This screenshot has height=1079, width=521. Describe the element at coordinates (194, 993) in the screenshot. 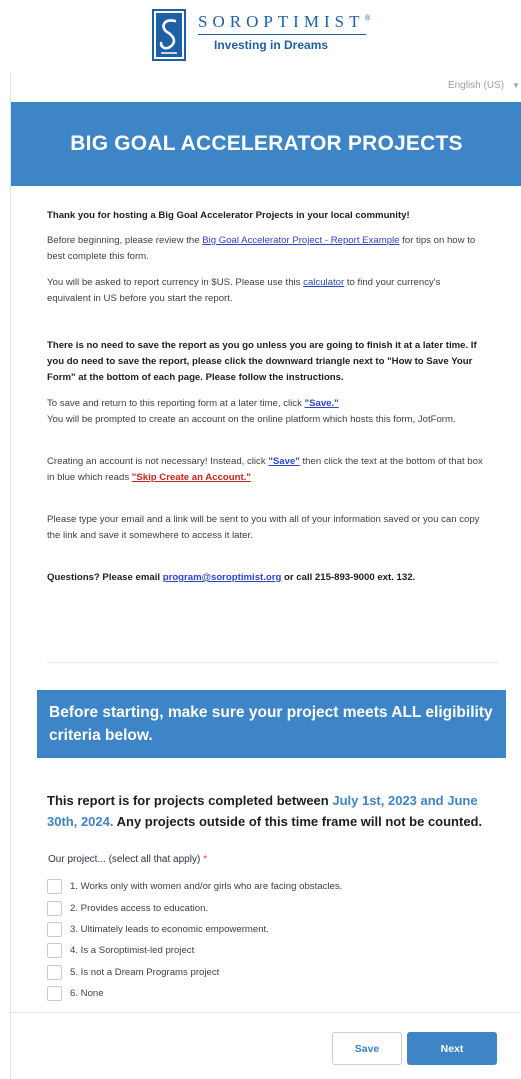

I see `option-none: 6. None` at that location.